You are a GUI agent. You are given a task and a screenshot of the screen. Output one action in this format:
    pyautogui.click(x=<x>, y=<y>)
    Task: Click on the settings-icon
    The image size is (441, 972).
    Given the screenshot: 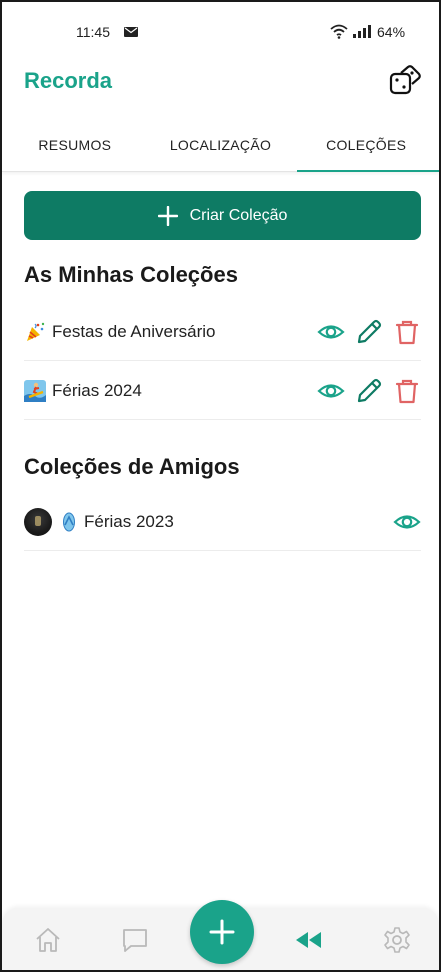 What is the action you would take?
    pyautogui.click(x=397, y=940)
    